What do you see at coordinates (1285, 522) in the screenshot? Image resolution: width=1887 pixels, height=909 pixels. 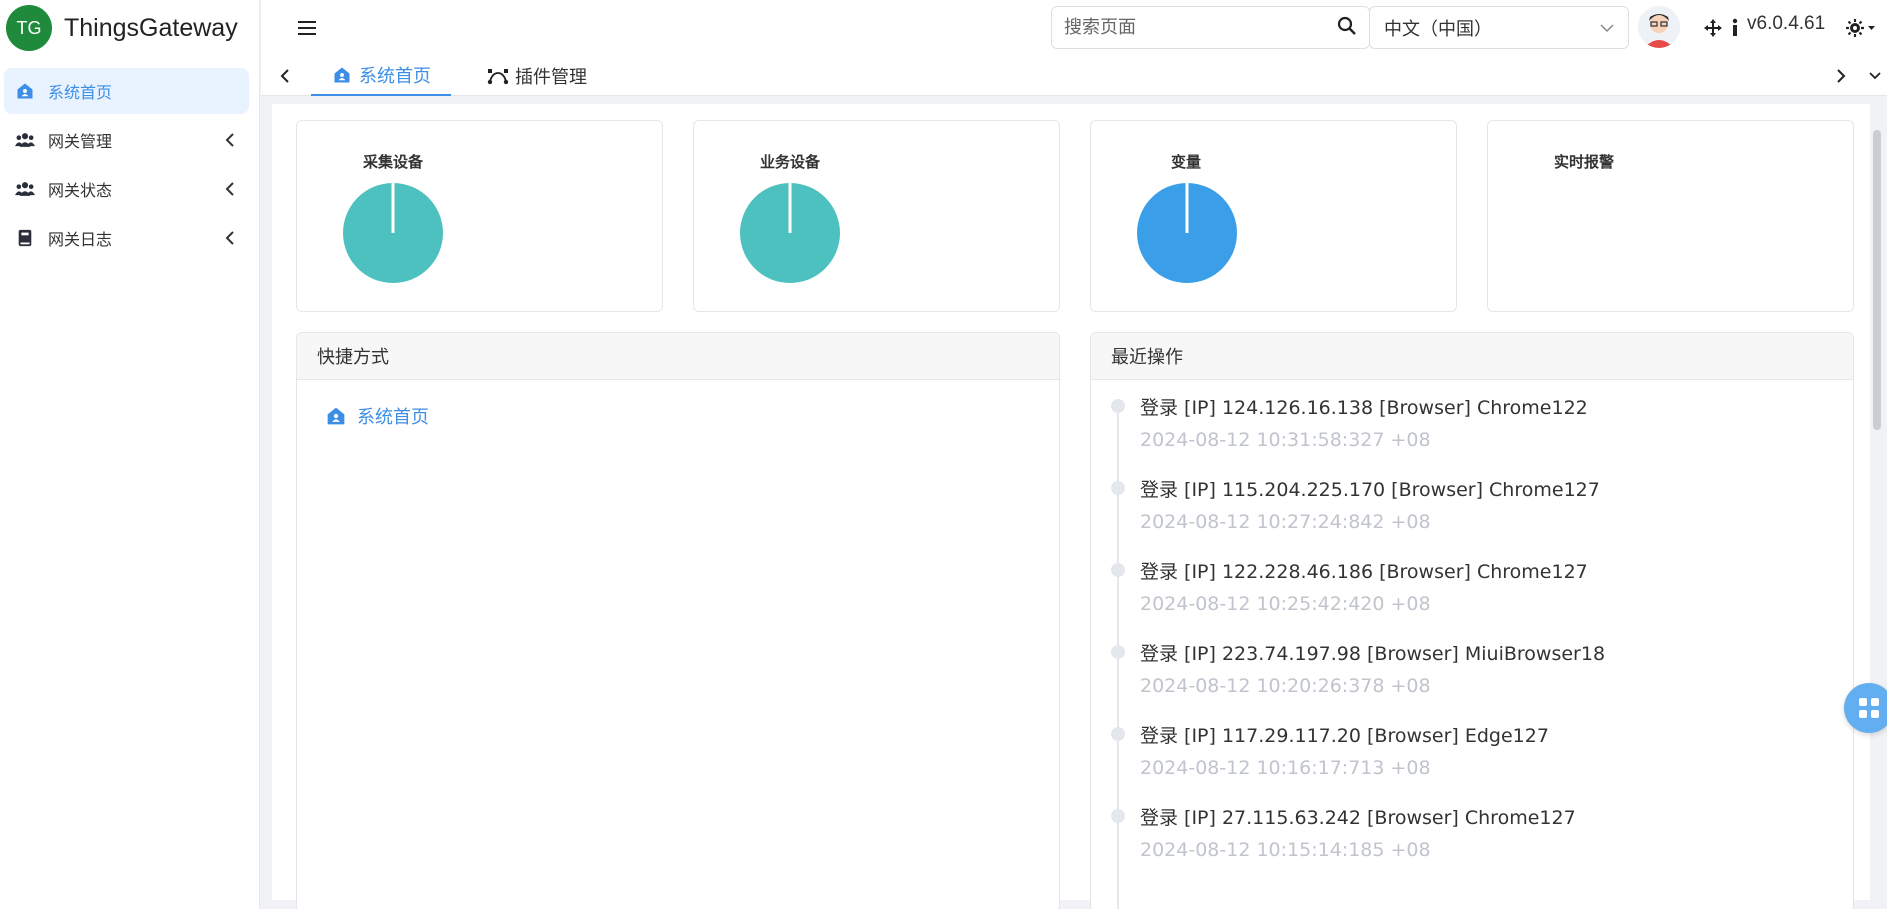 I see `timeline-time: 2024-08-12 10:27:24:842 +08` at bounding box center [1285, 522].